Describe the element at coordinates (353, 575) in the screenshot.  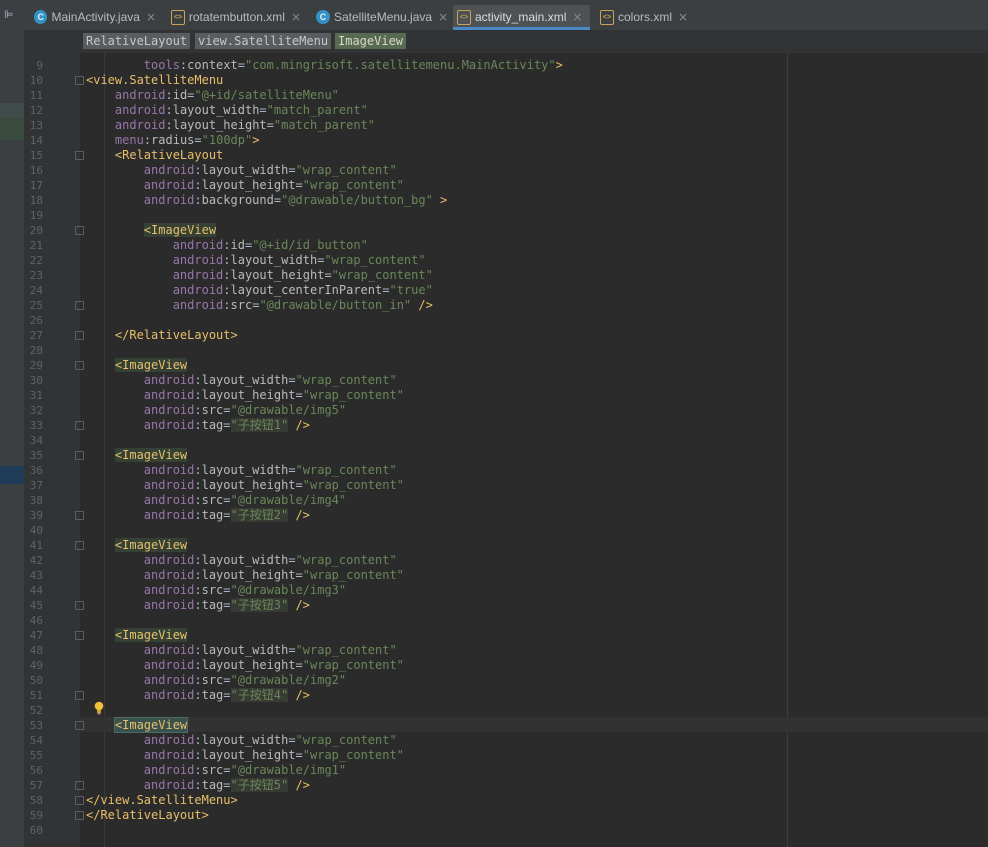
I see `code-token: "wrap_content"` at that location.